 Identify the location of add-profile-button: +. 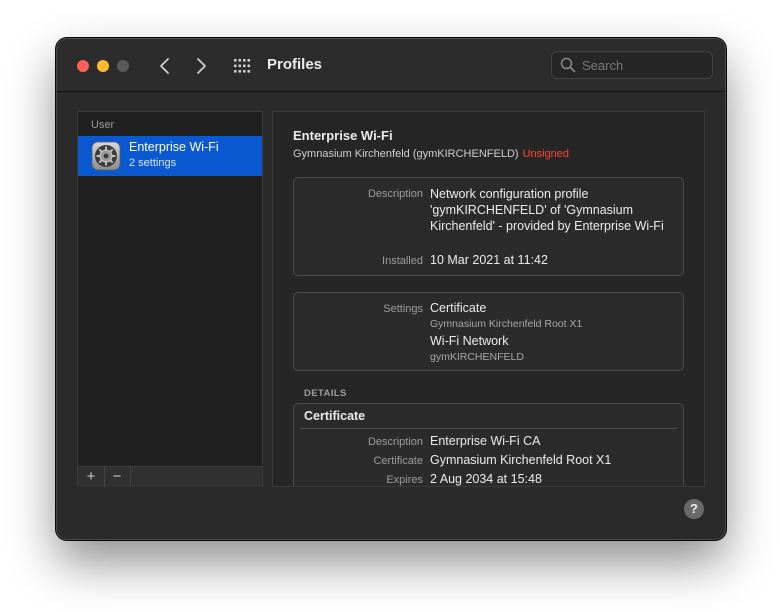
(91, 477).